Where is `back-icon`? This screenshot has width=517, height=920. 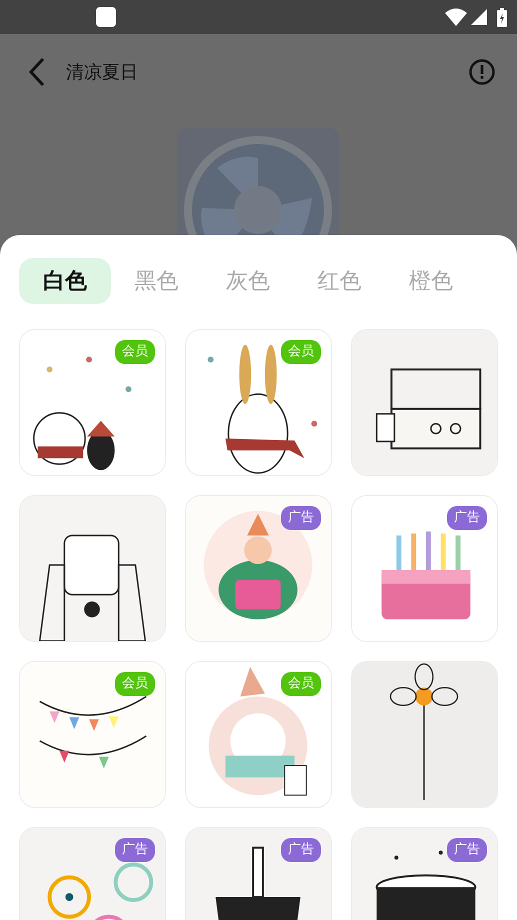
back-icon is located at coordinates (37, 72).